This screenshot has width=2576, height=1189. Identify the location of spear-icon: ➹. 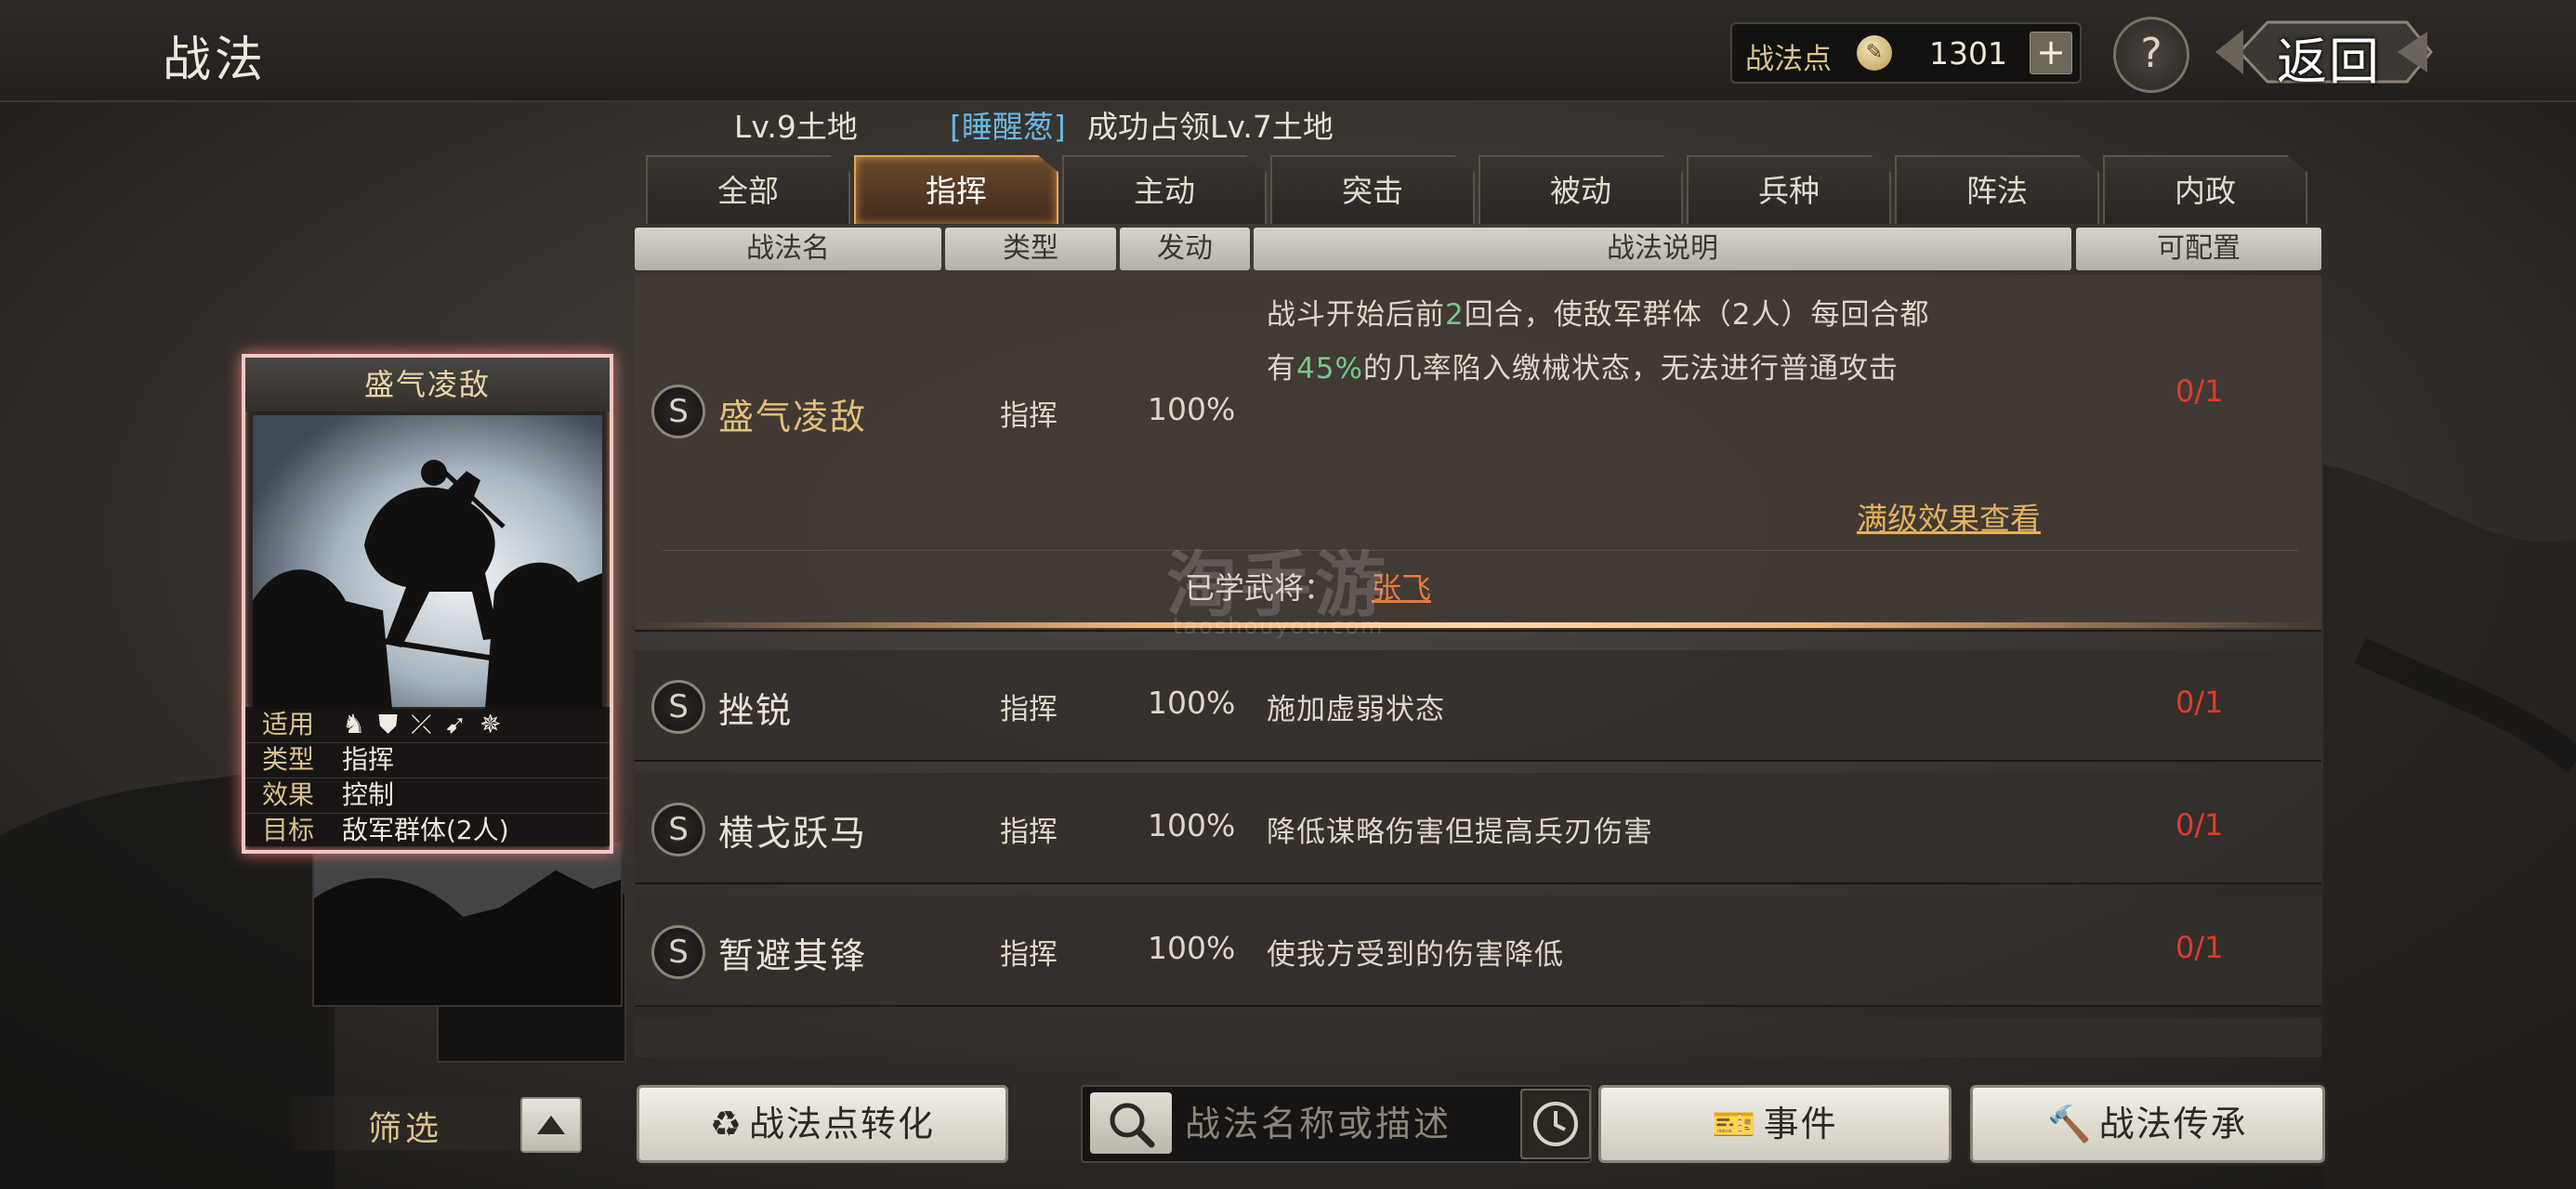
(462, 724).